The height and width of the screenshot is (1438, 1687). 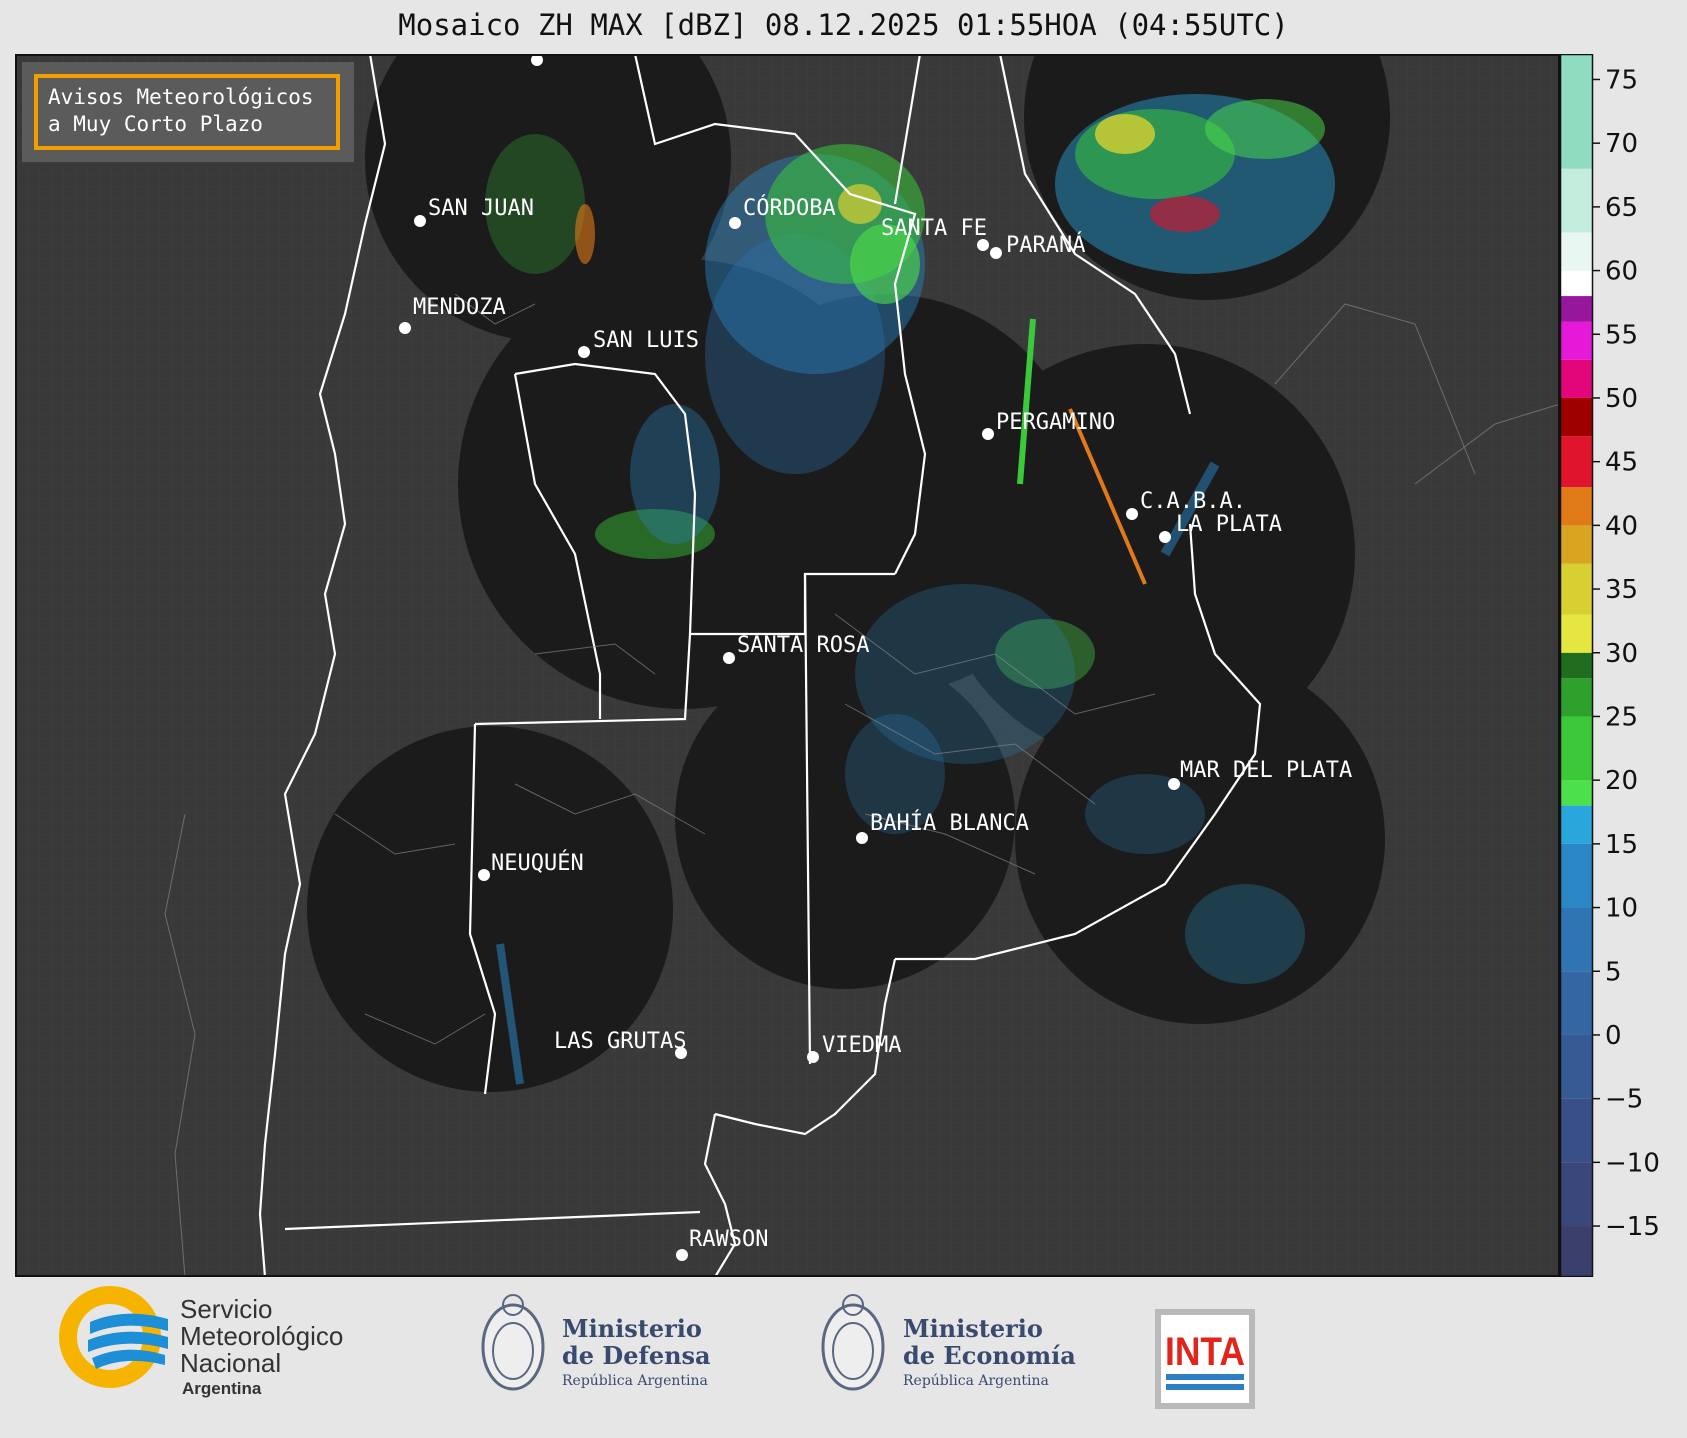 I want to click on colorbar-tick-label: −10, so click(x=1632, y=1163).